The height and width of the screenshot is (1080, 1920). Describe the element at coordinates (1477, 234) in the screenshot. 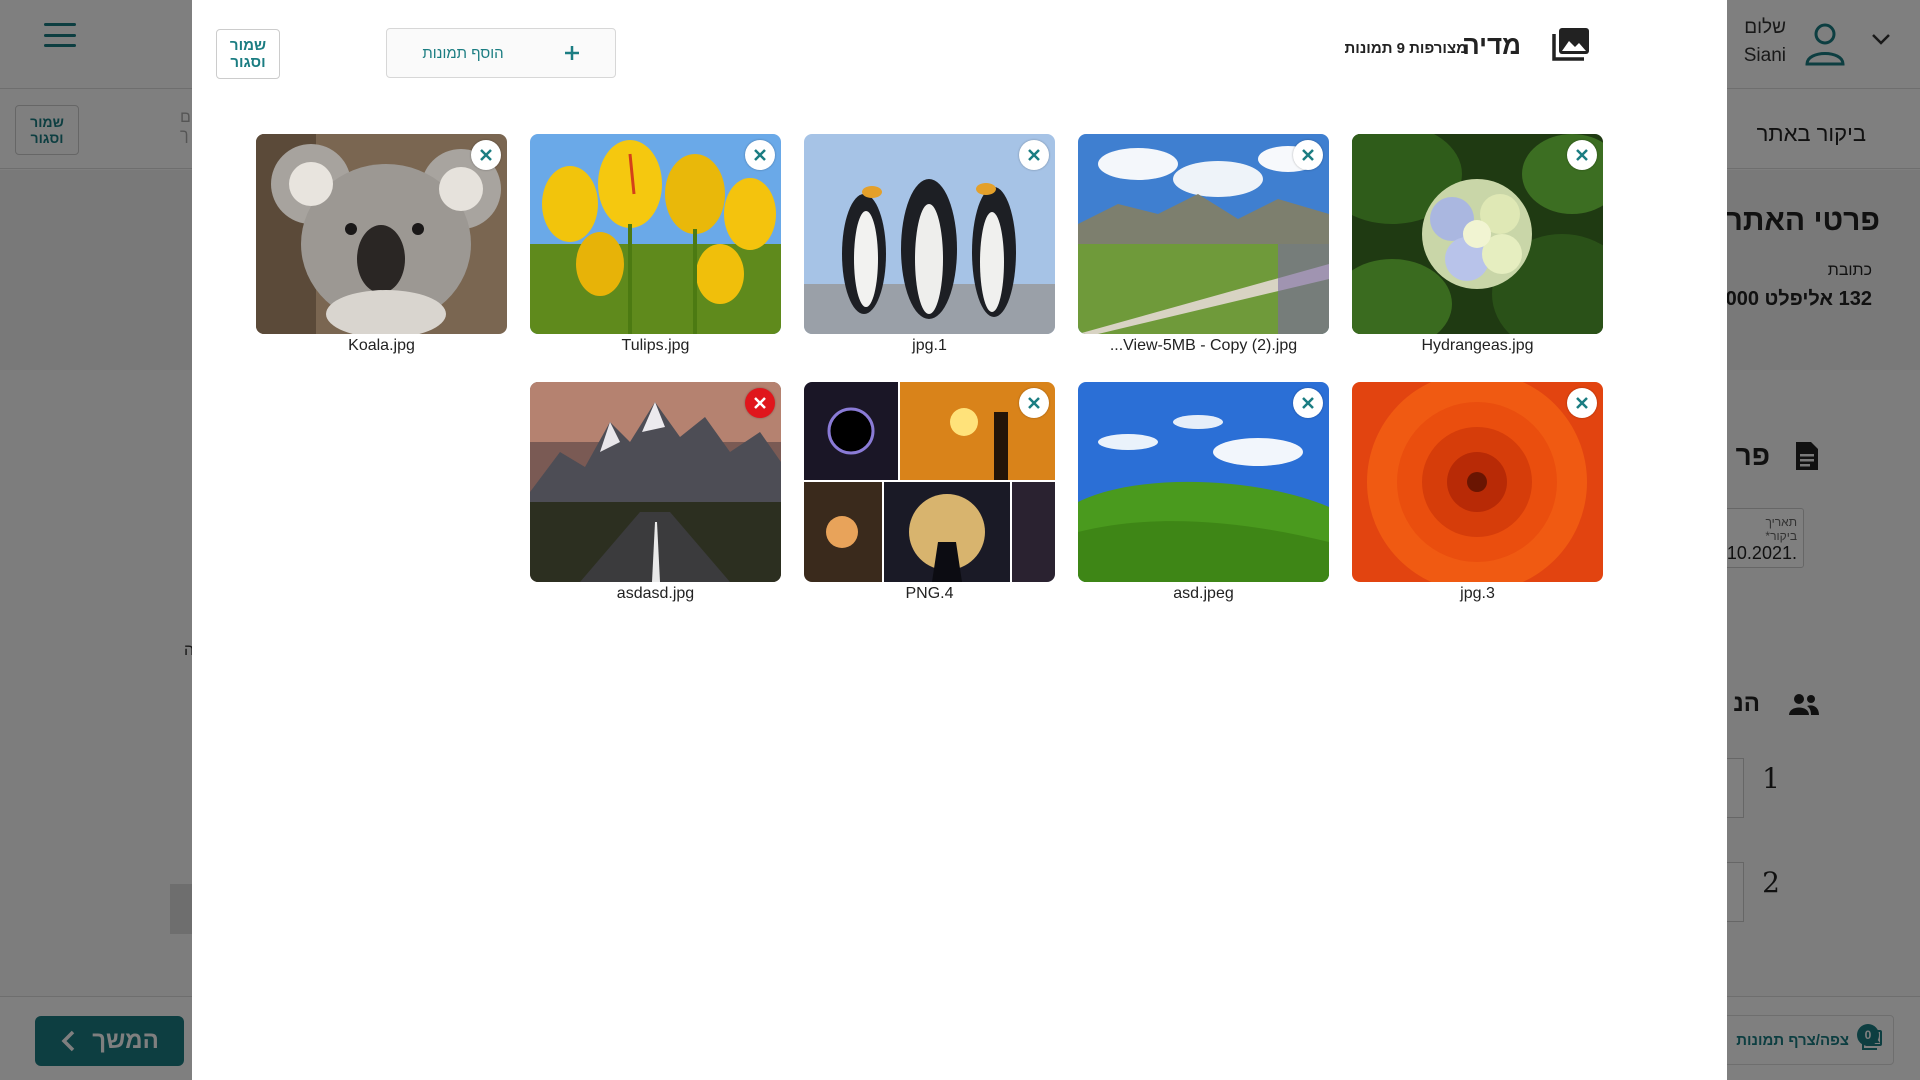

I see `hydrangea-image` at that location.